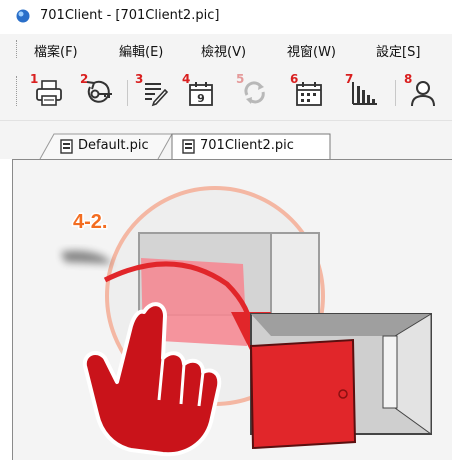 The height and width of the screenshot is (460, 452). What do you see at coordinates (201, 98) in the screenshot?
I see `calendar-day: 9` at bounding box center [201, 98].